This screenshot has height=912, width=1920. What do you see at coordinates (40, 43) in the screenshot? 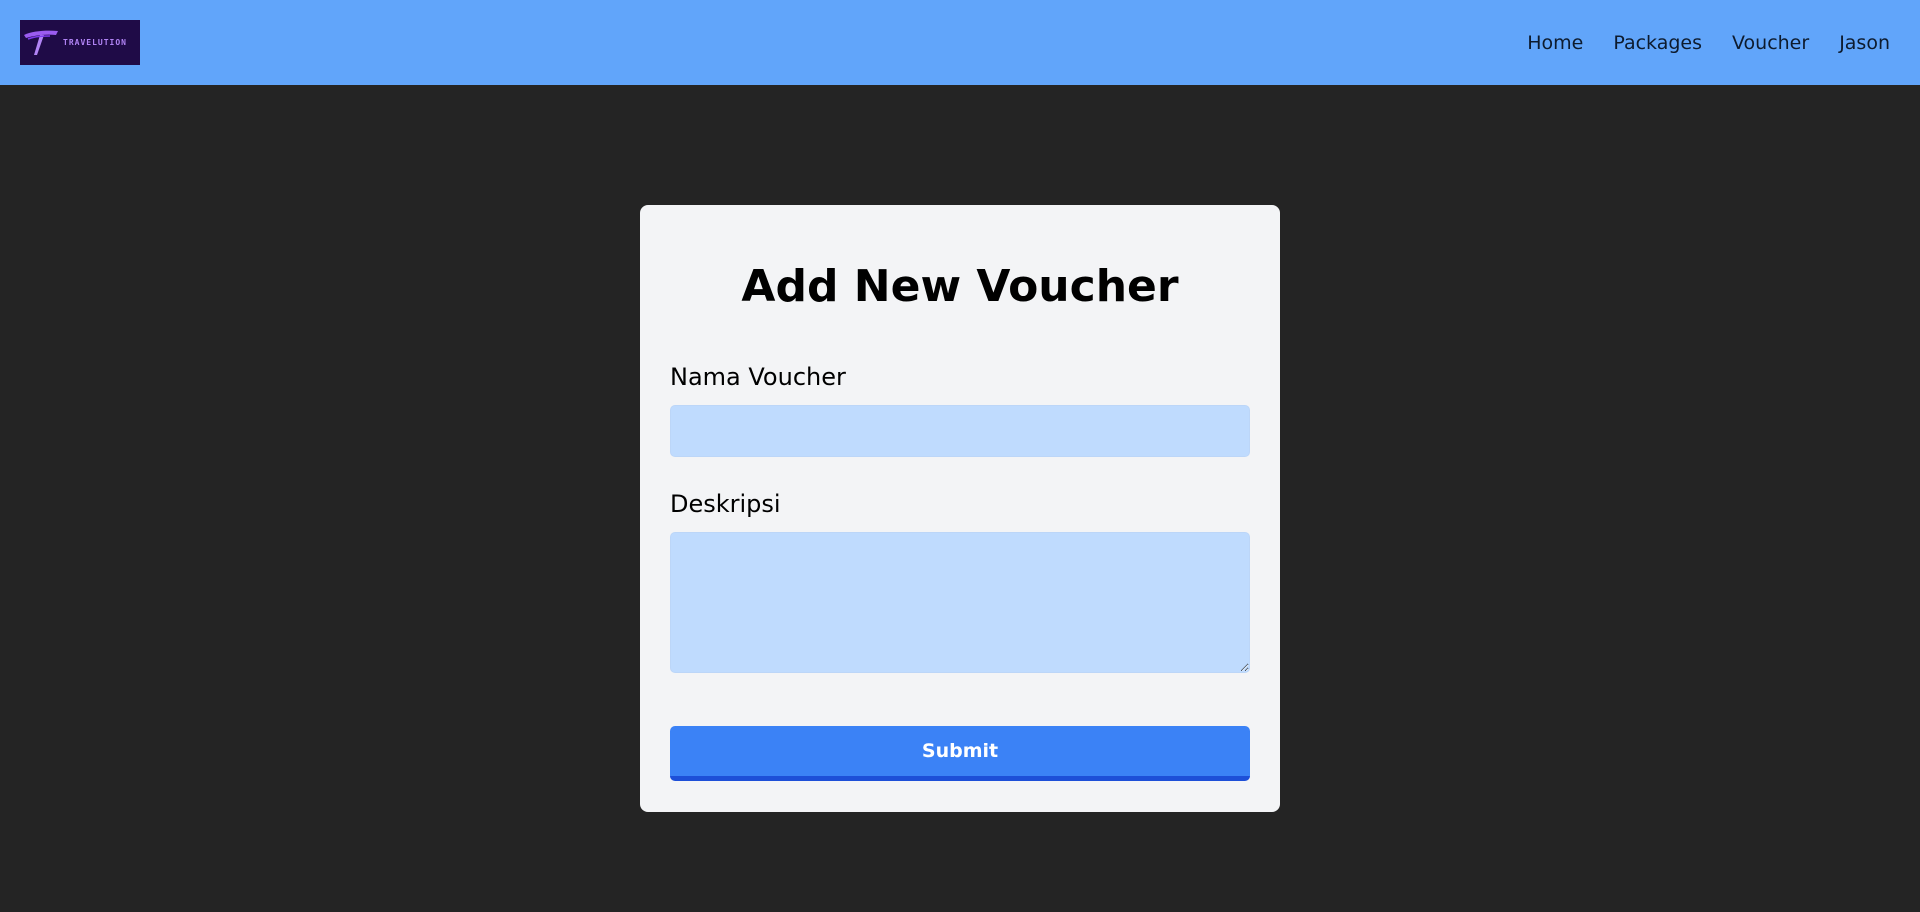
I see `travelution-logo-icon` at bounding box center [40, 43].